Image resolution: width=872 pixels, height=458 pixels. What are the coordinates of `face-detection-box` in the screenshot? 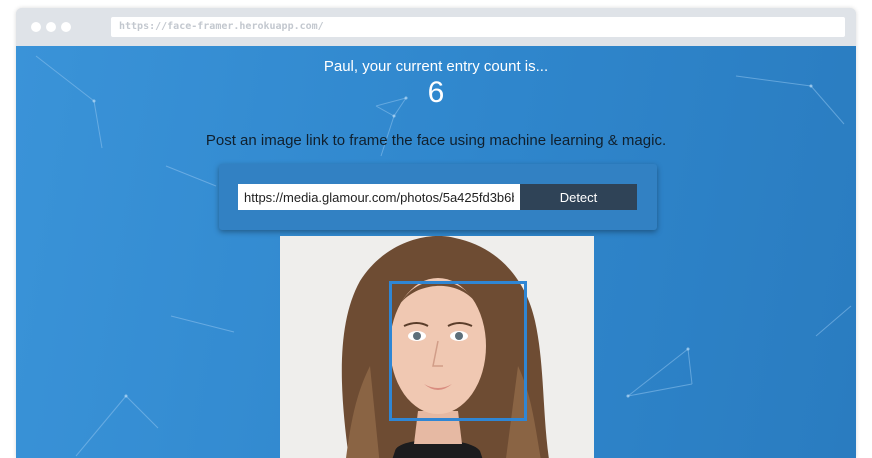 It's located at (458, 351).